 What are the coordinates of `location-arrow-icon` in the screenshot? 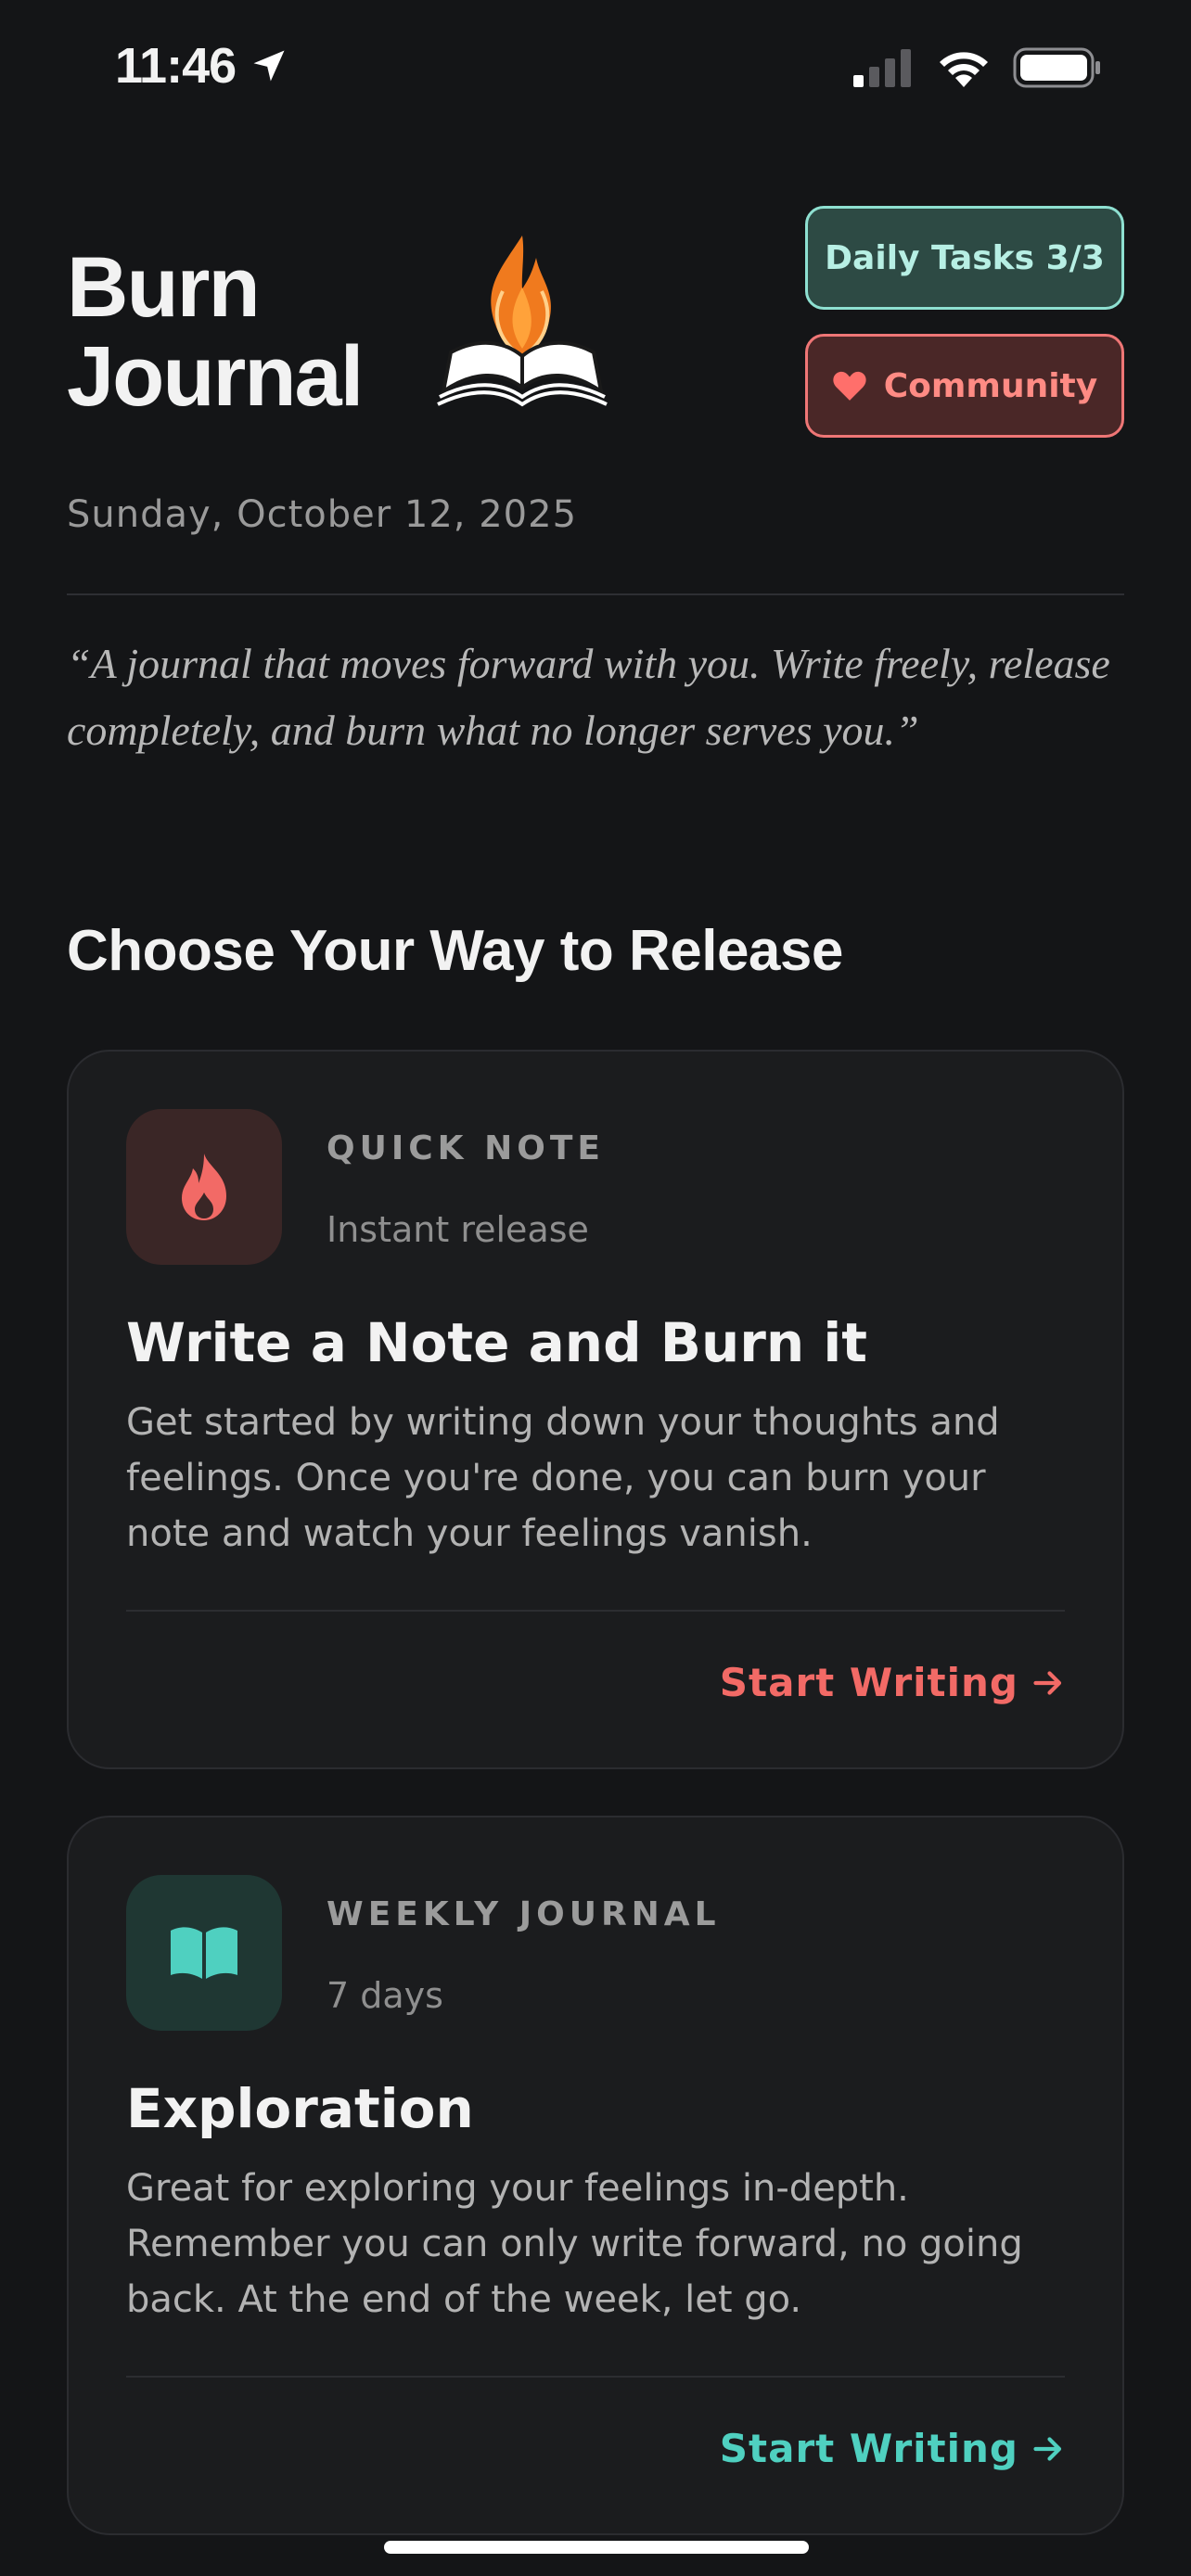 It's located at (269, 66).